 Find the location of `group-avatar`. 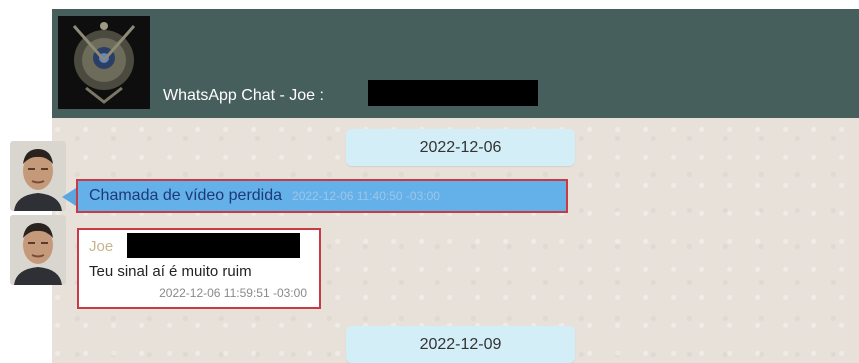

group-avatar is located at coordinates (104, 62).